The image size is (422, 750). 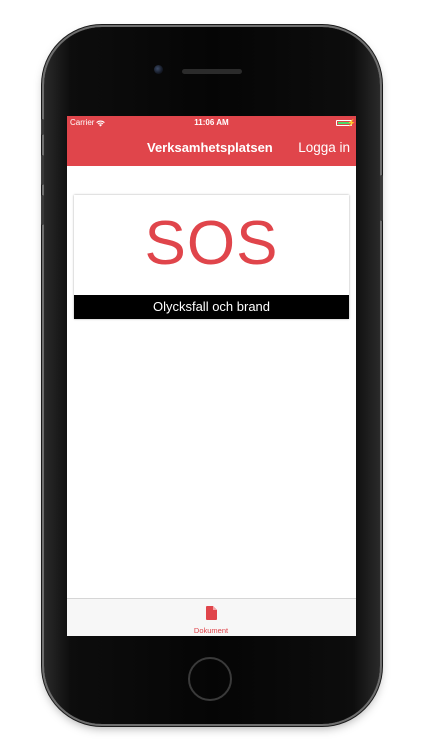 I want to click on volume-down-button, so click(x=42, y=210).